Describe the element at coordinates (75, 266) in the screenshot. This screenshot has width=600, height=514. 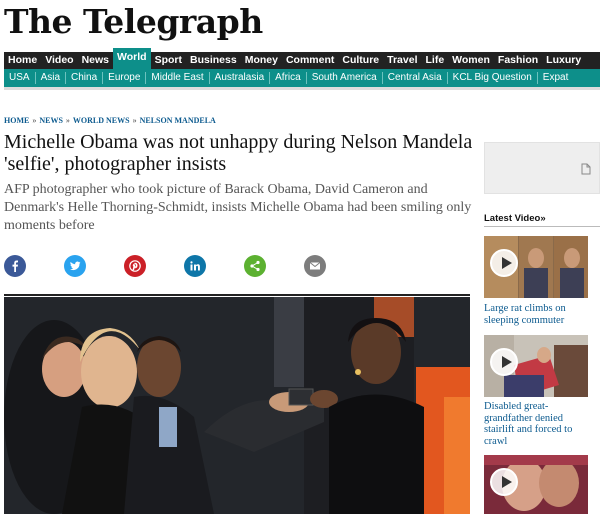
I see `twitter-share-icon` at that location.